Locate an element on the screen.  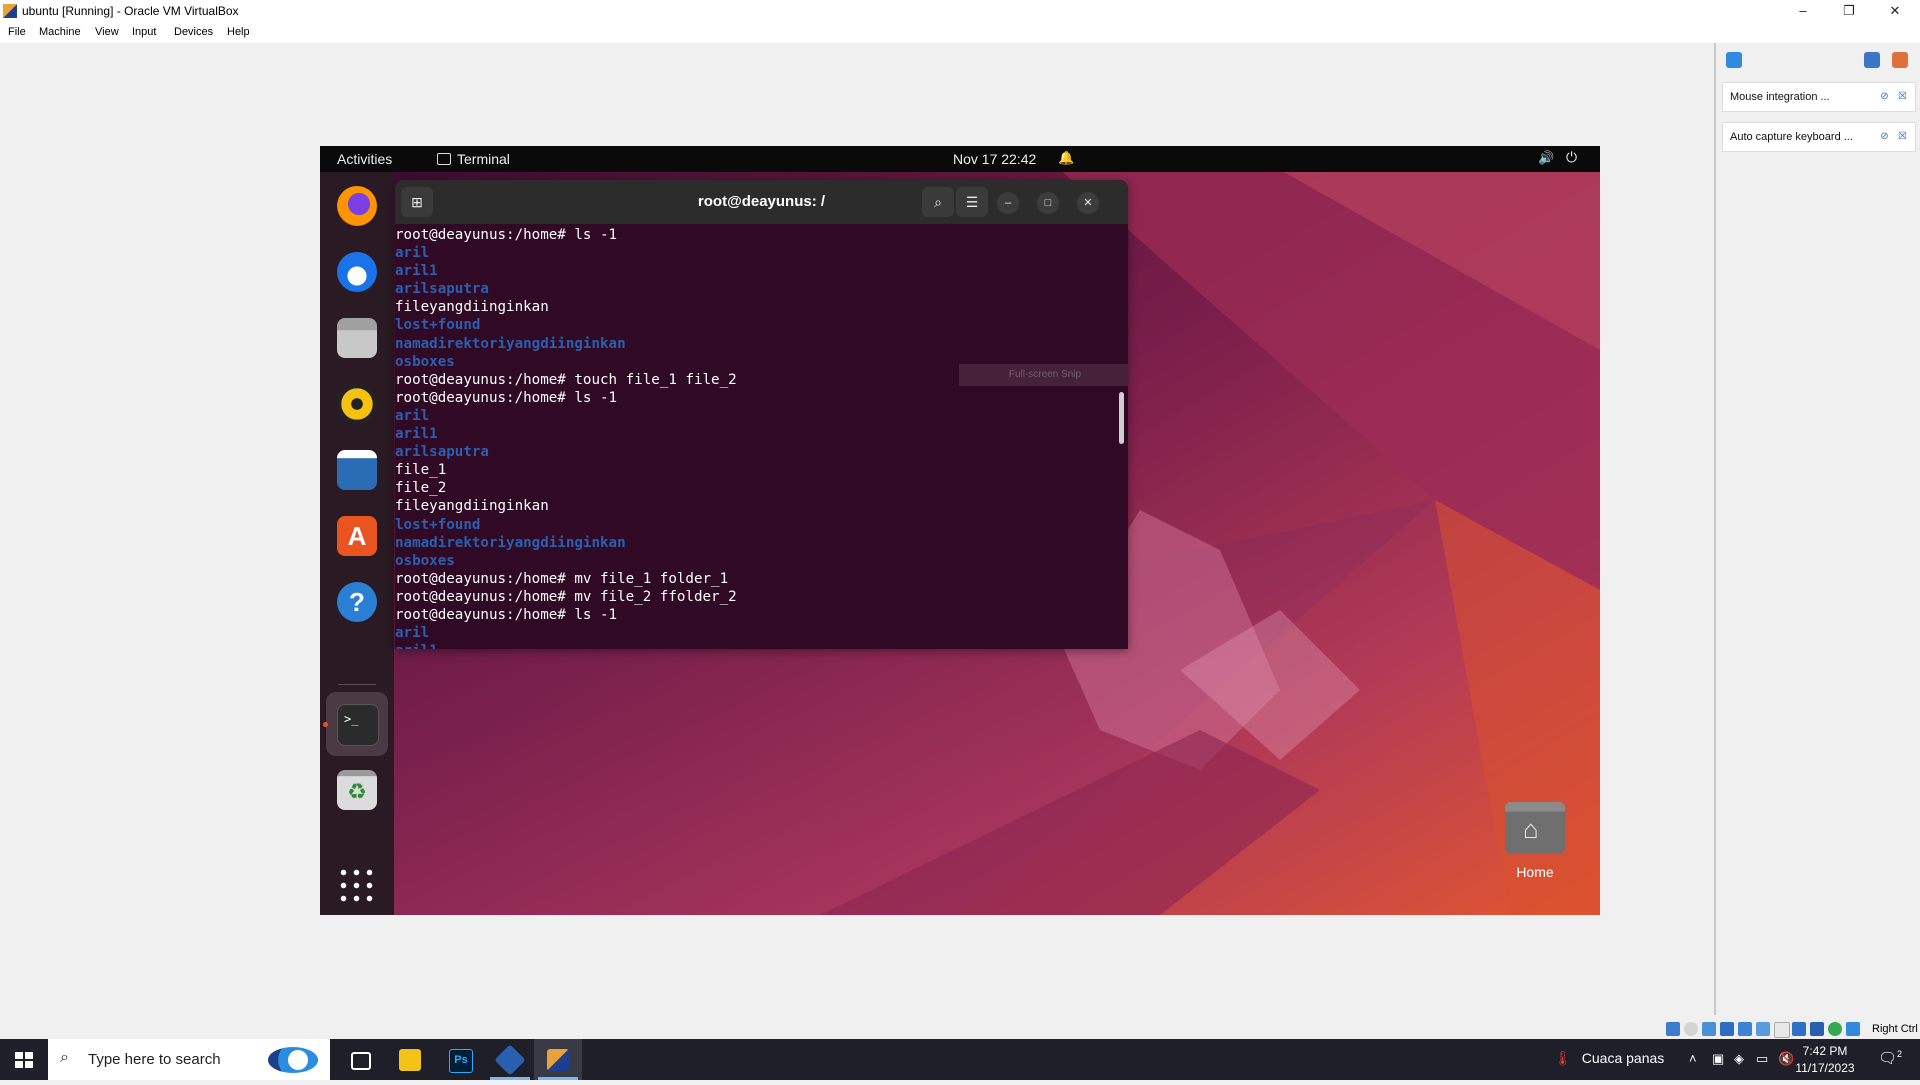
files-icon is located at coordinates (357, 338).